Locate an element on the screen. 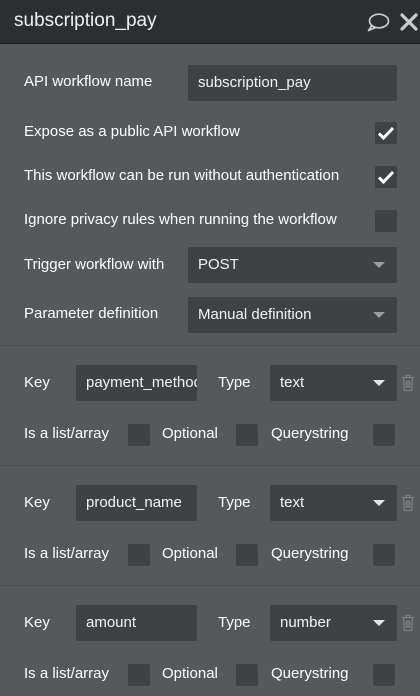  workflow-name-input: subscription_pay is located at coordinates (292, 83).